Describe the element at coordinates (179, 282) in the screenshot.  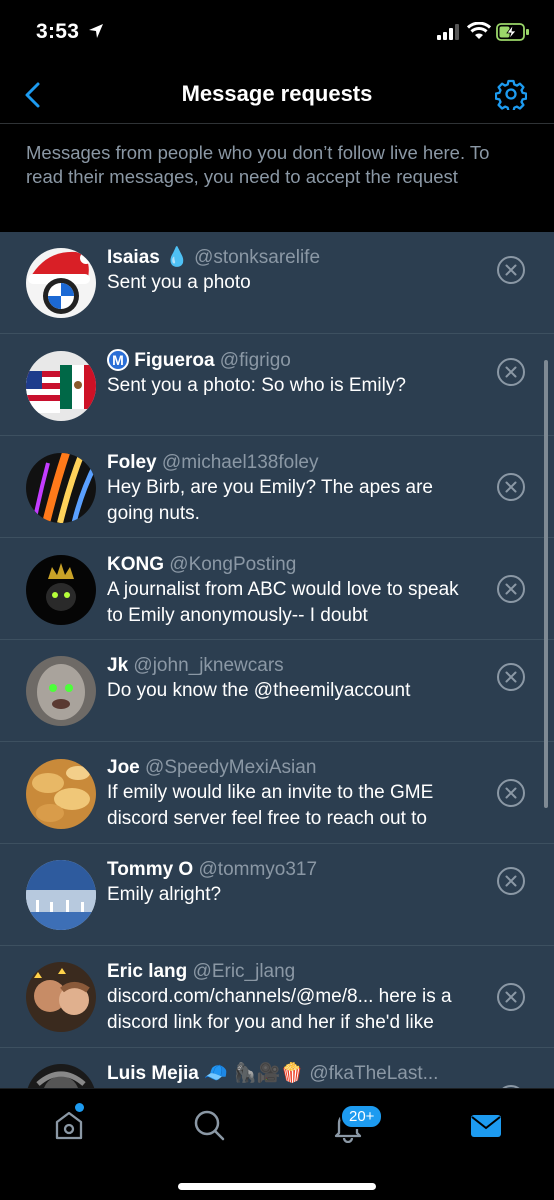
I see `message-preview: Sent you a photo` at that location.